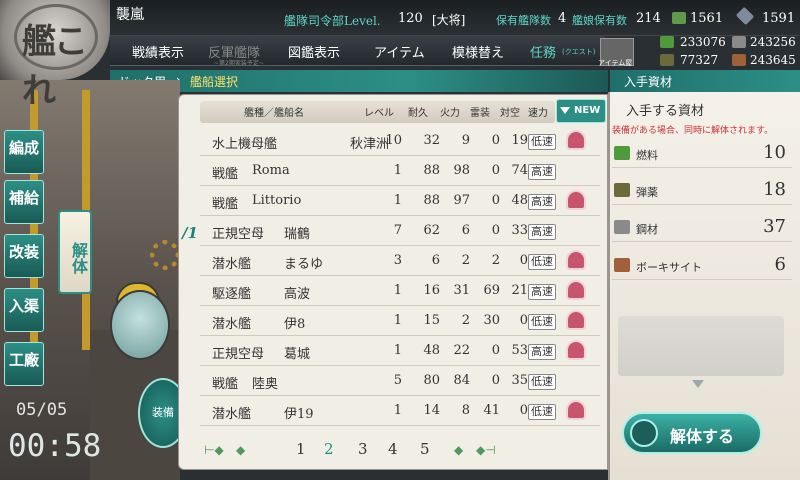 Image resolution: width=800 pixels, height=480 pixels. Describe the element at coordinates (519, 230) in the screenshot. I see `ship-aa: 33` at that location.